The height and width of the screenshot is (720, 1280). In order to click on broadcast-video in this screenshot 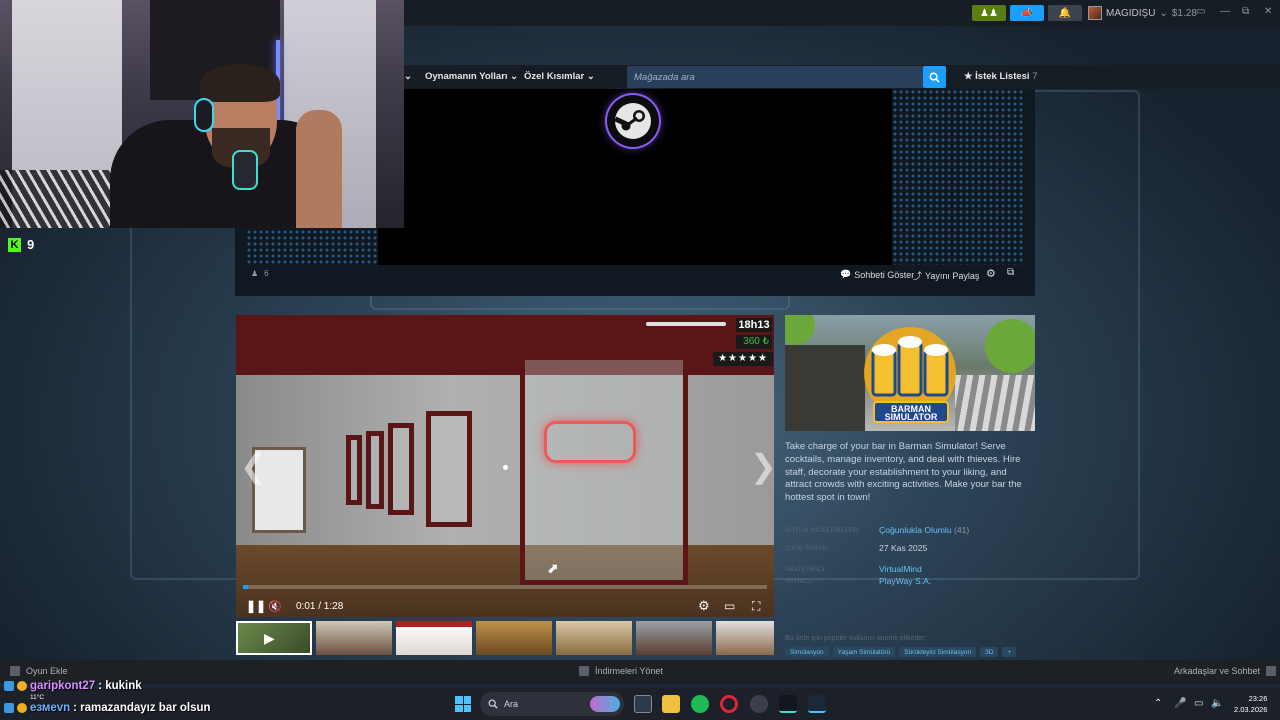, I will do `click(635, 177)`.